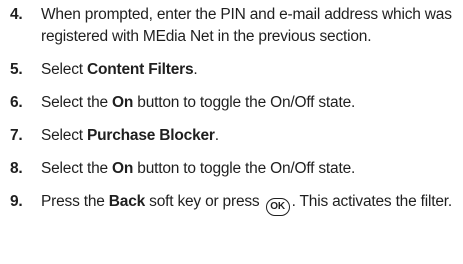 The image size is (463, 264). Describe the element at coordinates (127, 201) in the screenshot. I see `step-keyword: Back` at that location.